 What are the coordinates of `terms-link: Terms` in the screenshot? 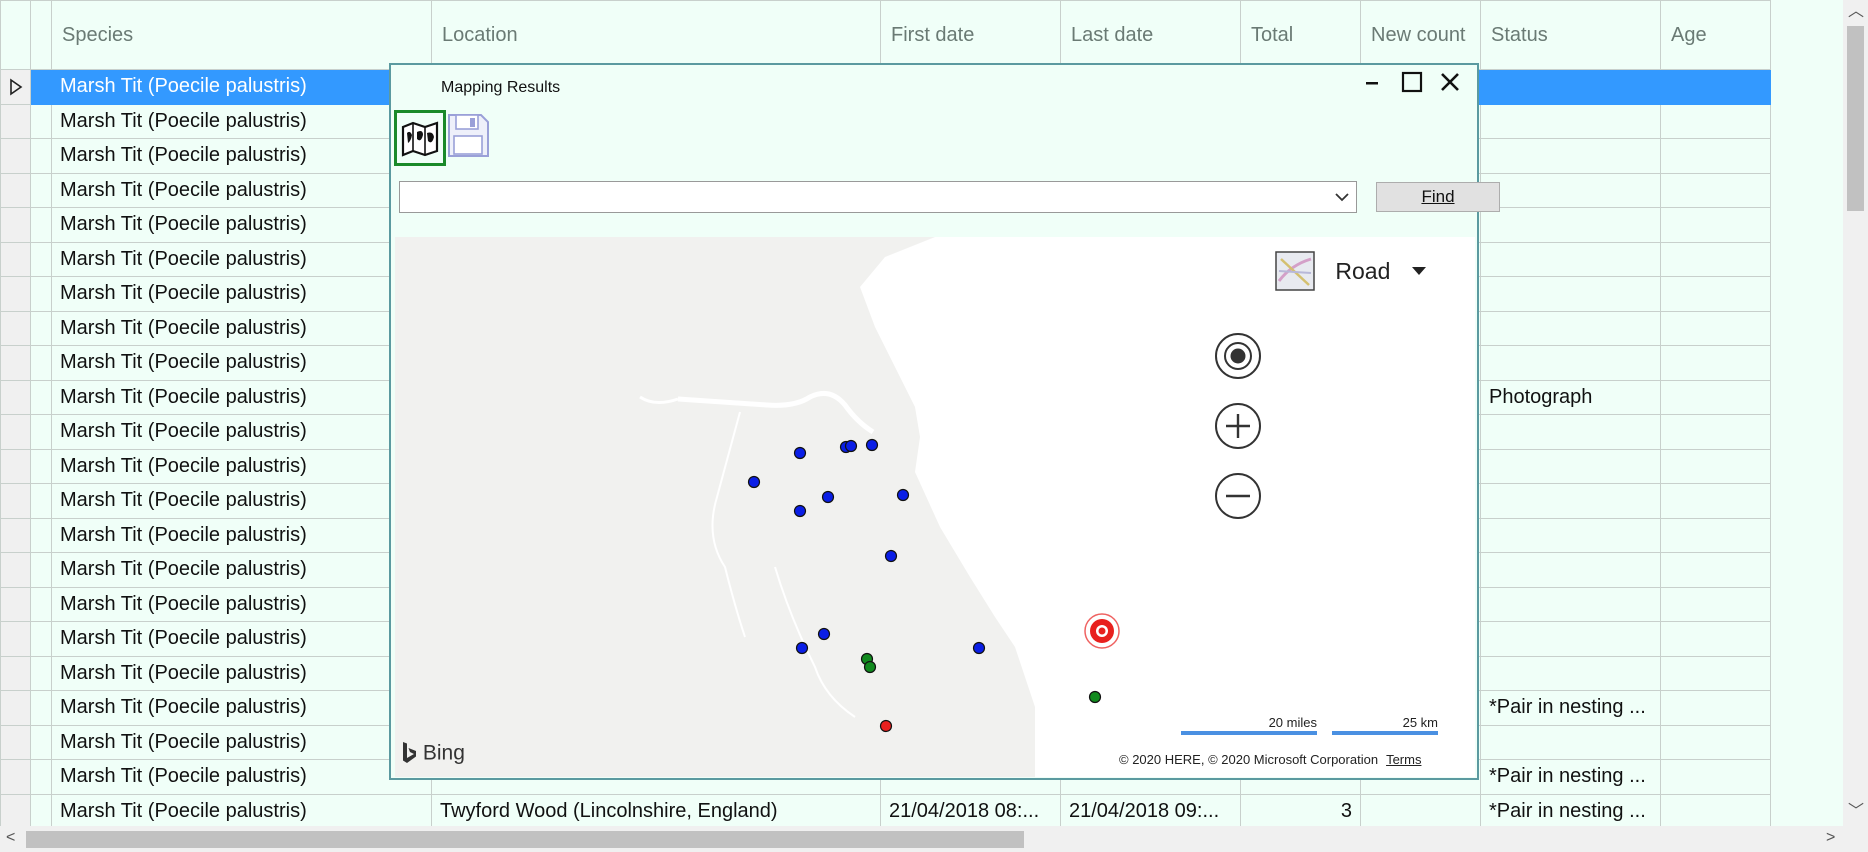 It's located at (1403, 759).